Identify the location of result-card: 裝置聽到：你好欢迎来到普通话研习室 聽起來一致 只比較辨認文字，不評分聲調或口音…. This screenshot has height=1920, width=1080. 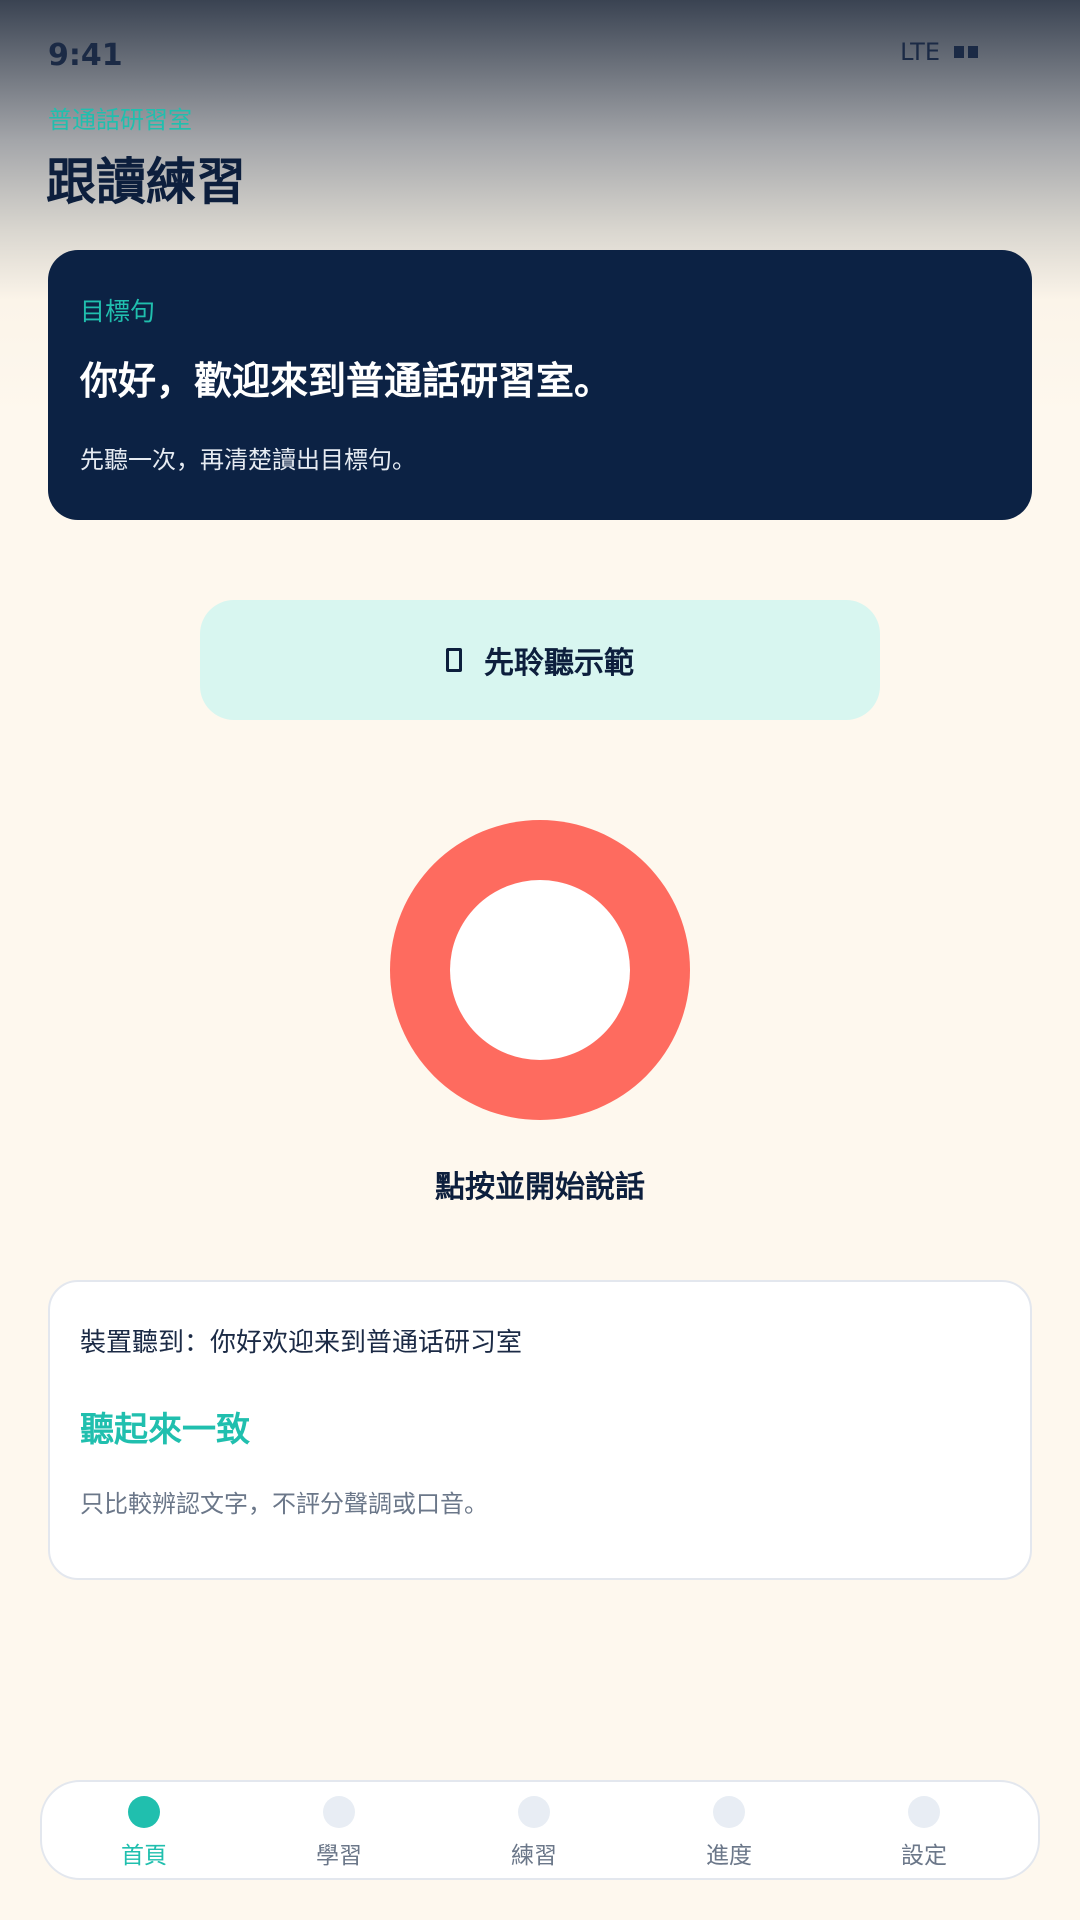
(540, 1430).